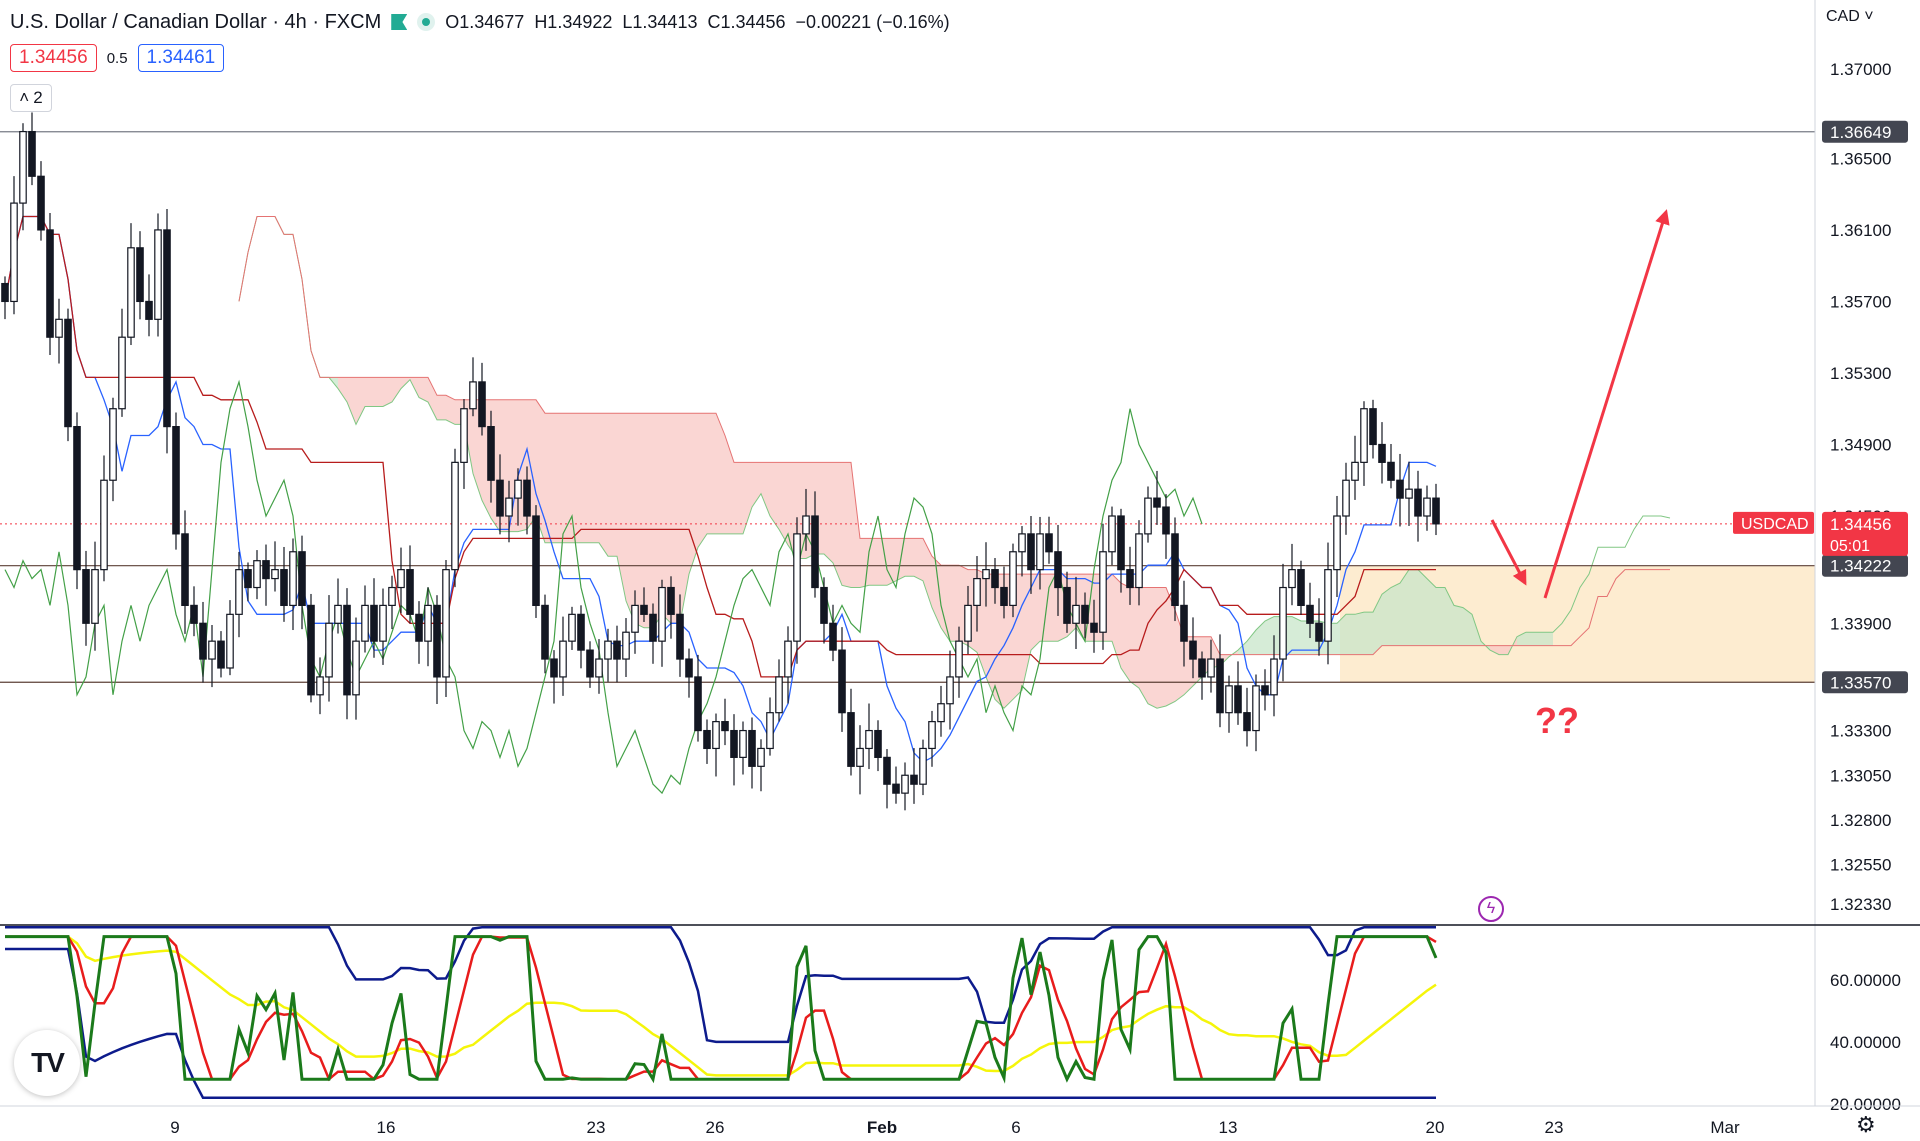  I want to click on buy-button: 1.34461, so click(181, 58).